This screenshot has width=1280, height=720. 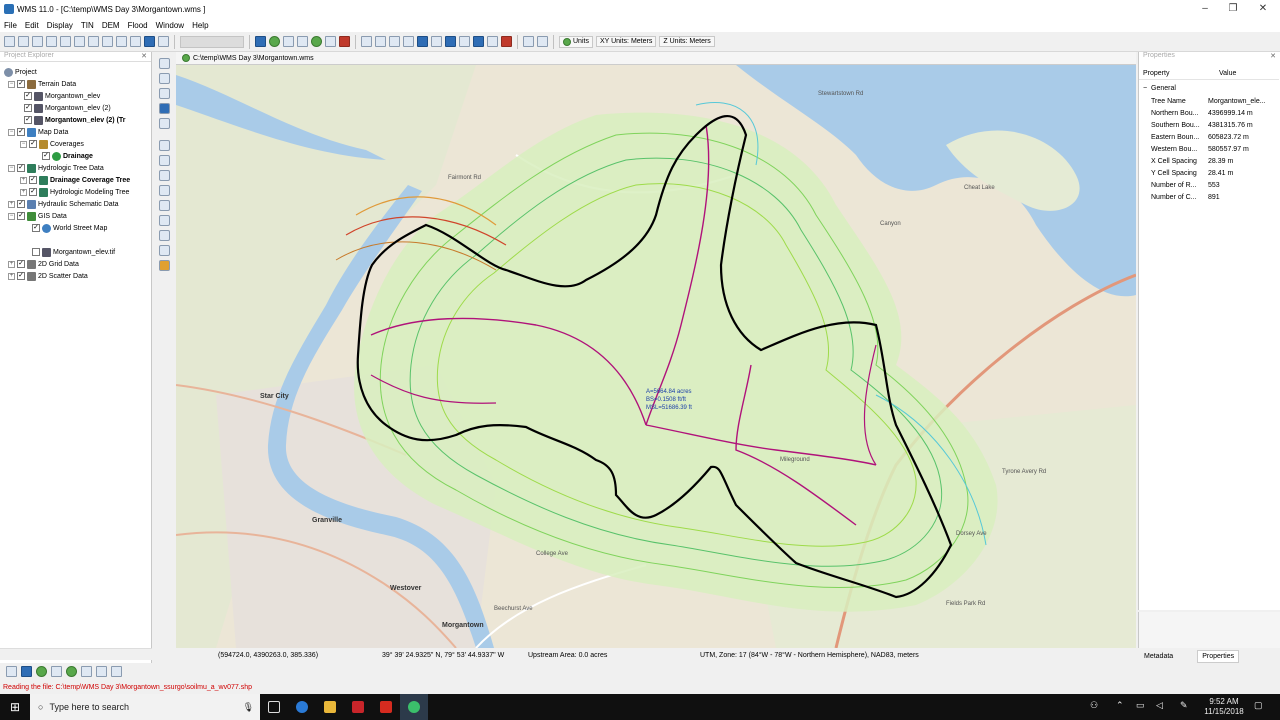 I want to click on app-r-button, so click(x=358, y=707).